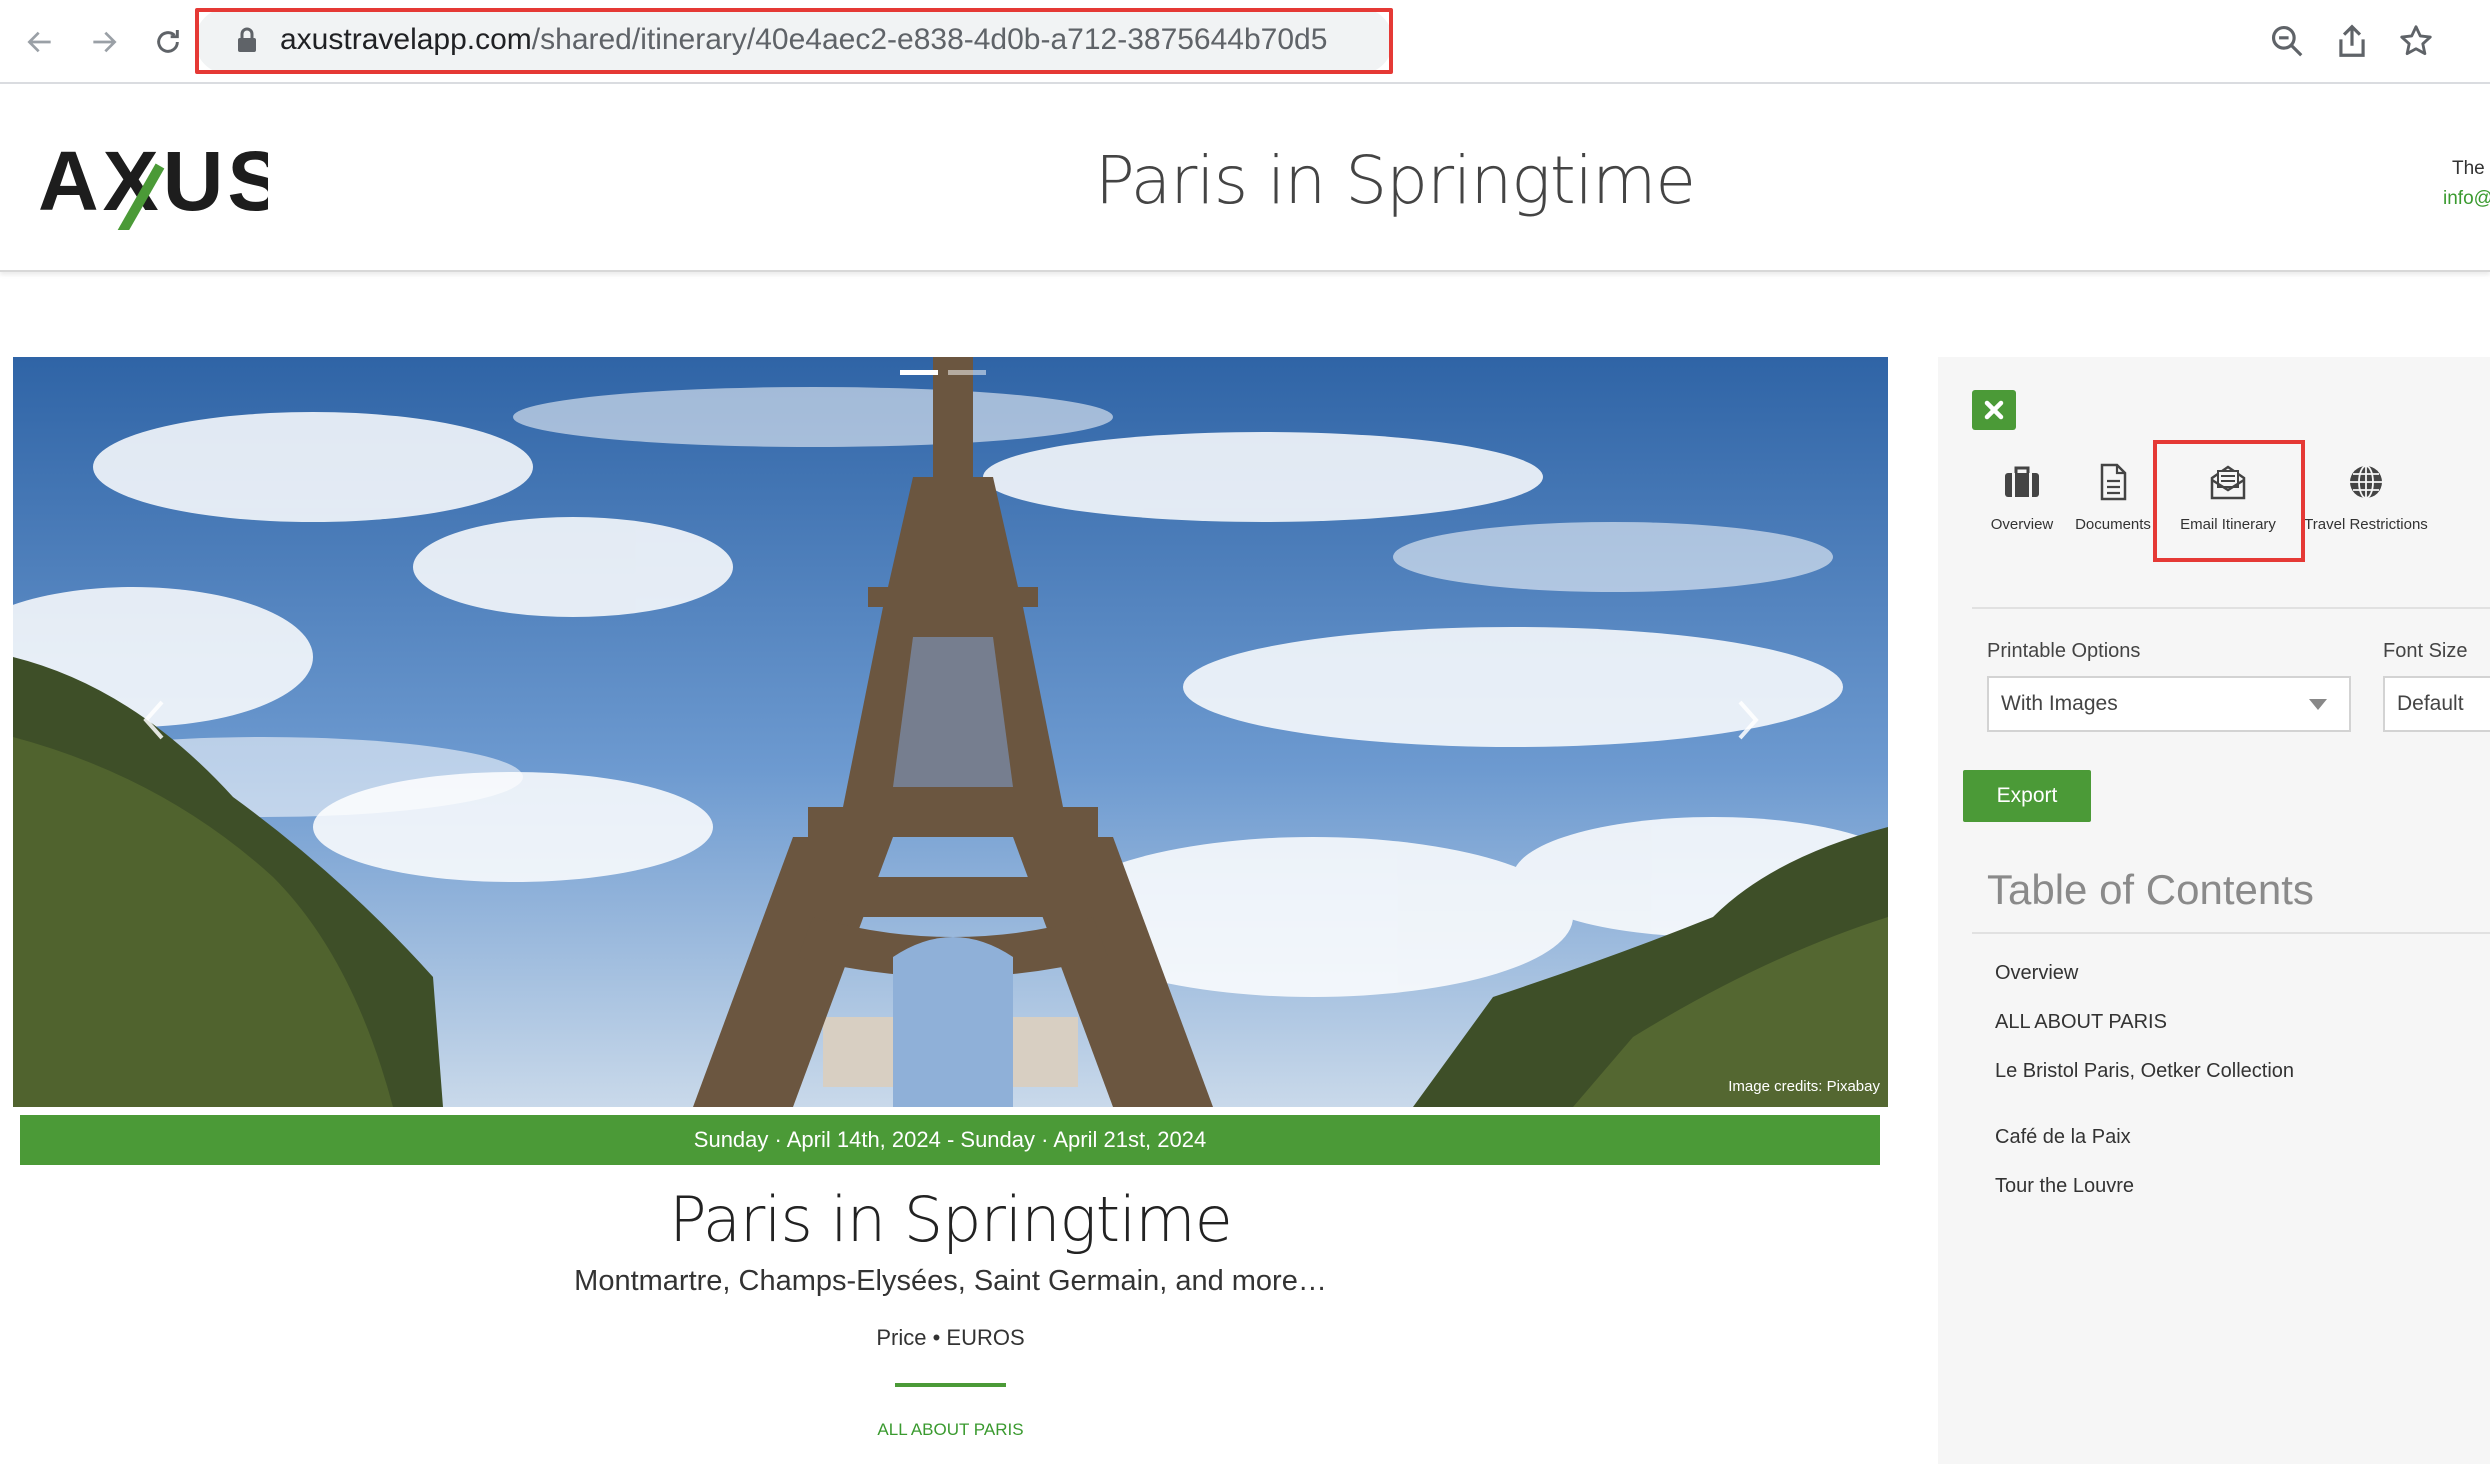  I want to click on image-credits: Image credits: Pixabay, so click(1804, 1086).